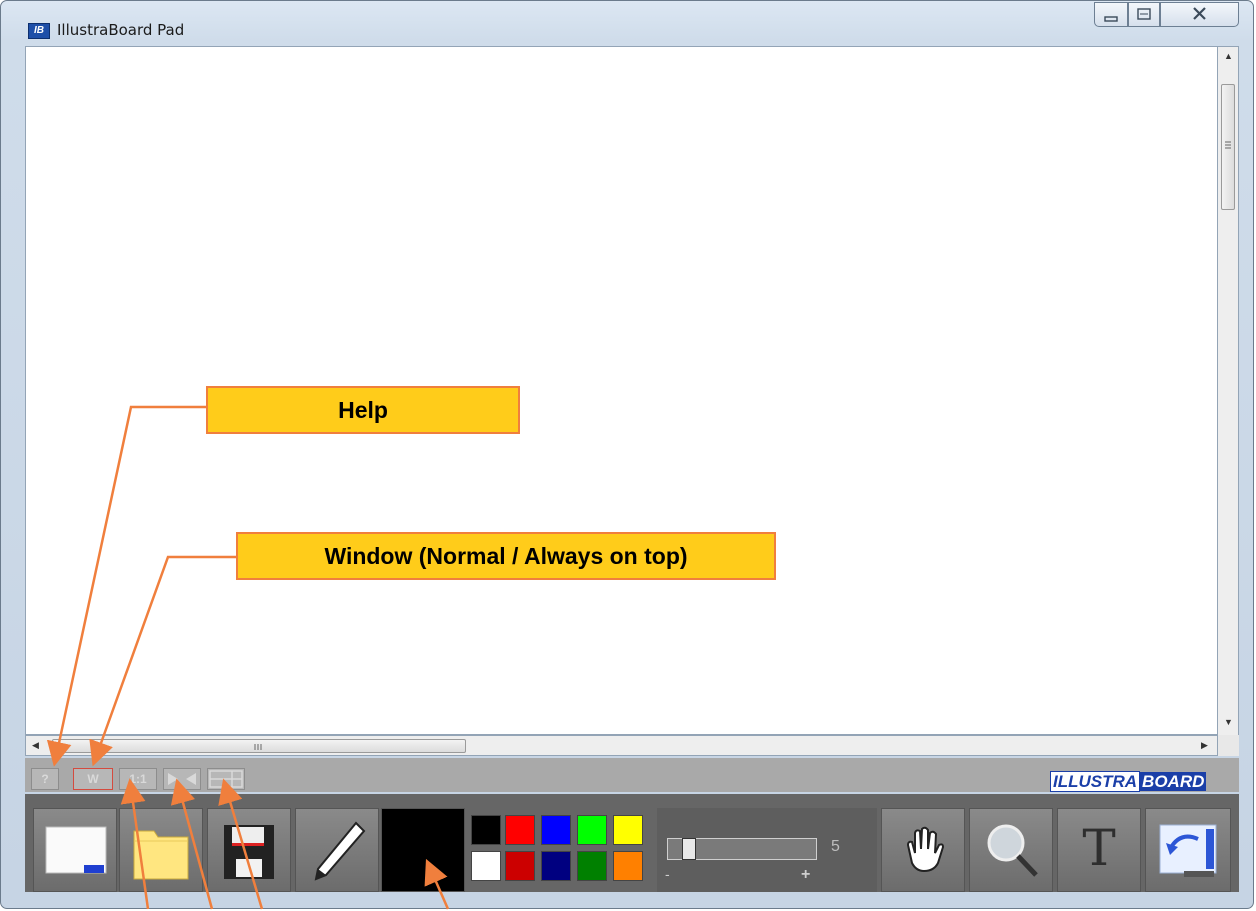 This screenshot has width=1256, height=911. What do you see at coordinates (486, 866) in the screenshot?
I see `color-white` at bounding box center [486, 866].